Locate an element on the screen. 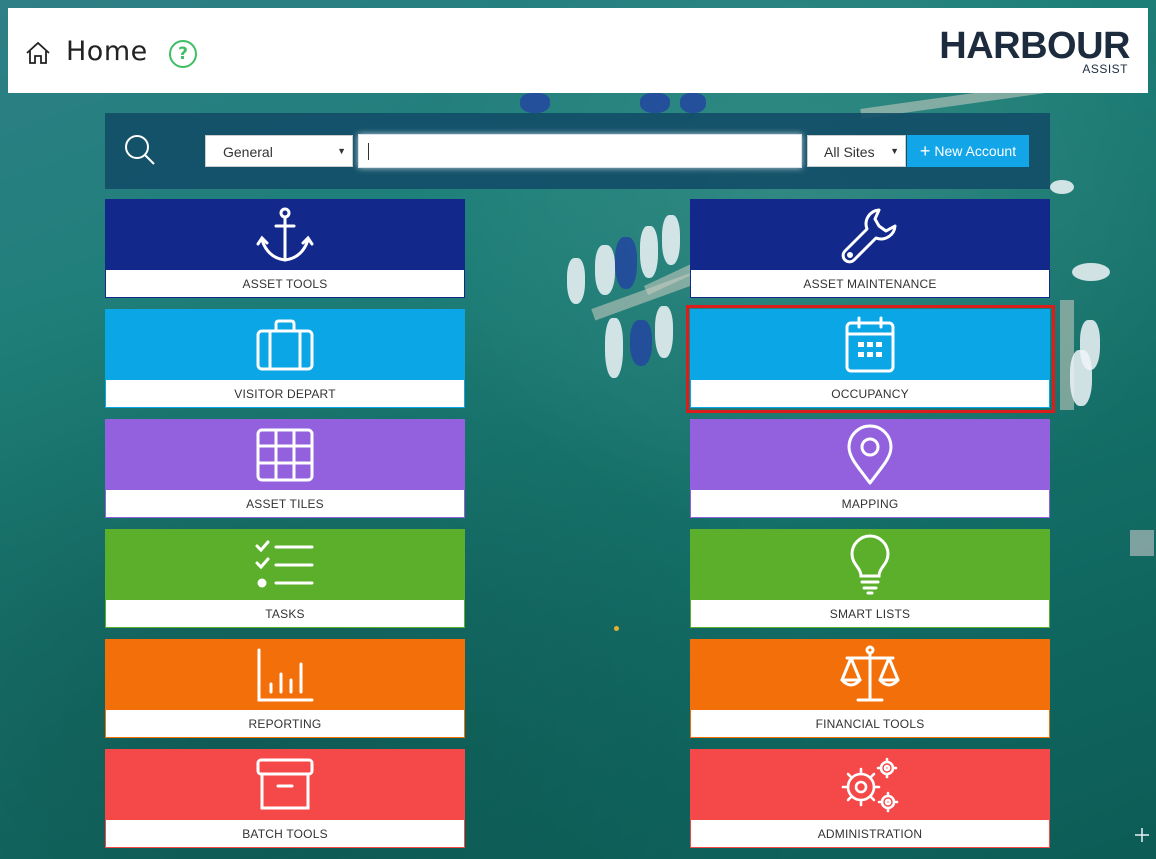 The height and width of the screenshot is (859, 1156). tile-label: OCCUPANCY is located at coordinates (870, 394).